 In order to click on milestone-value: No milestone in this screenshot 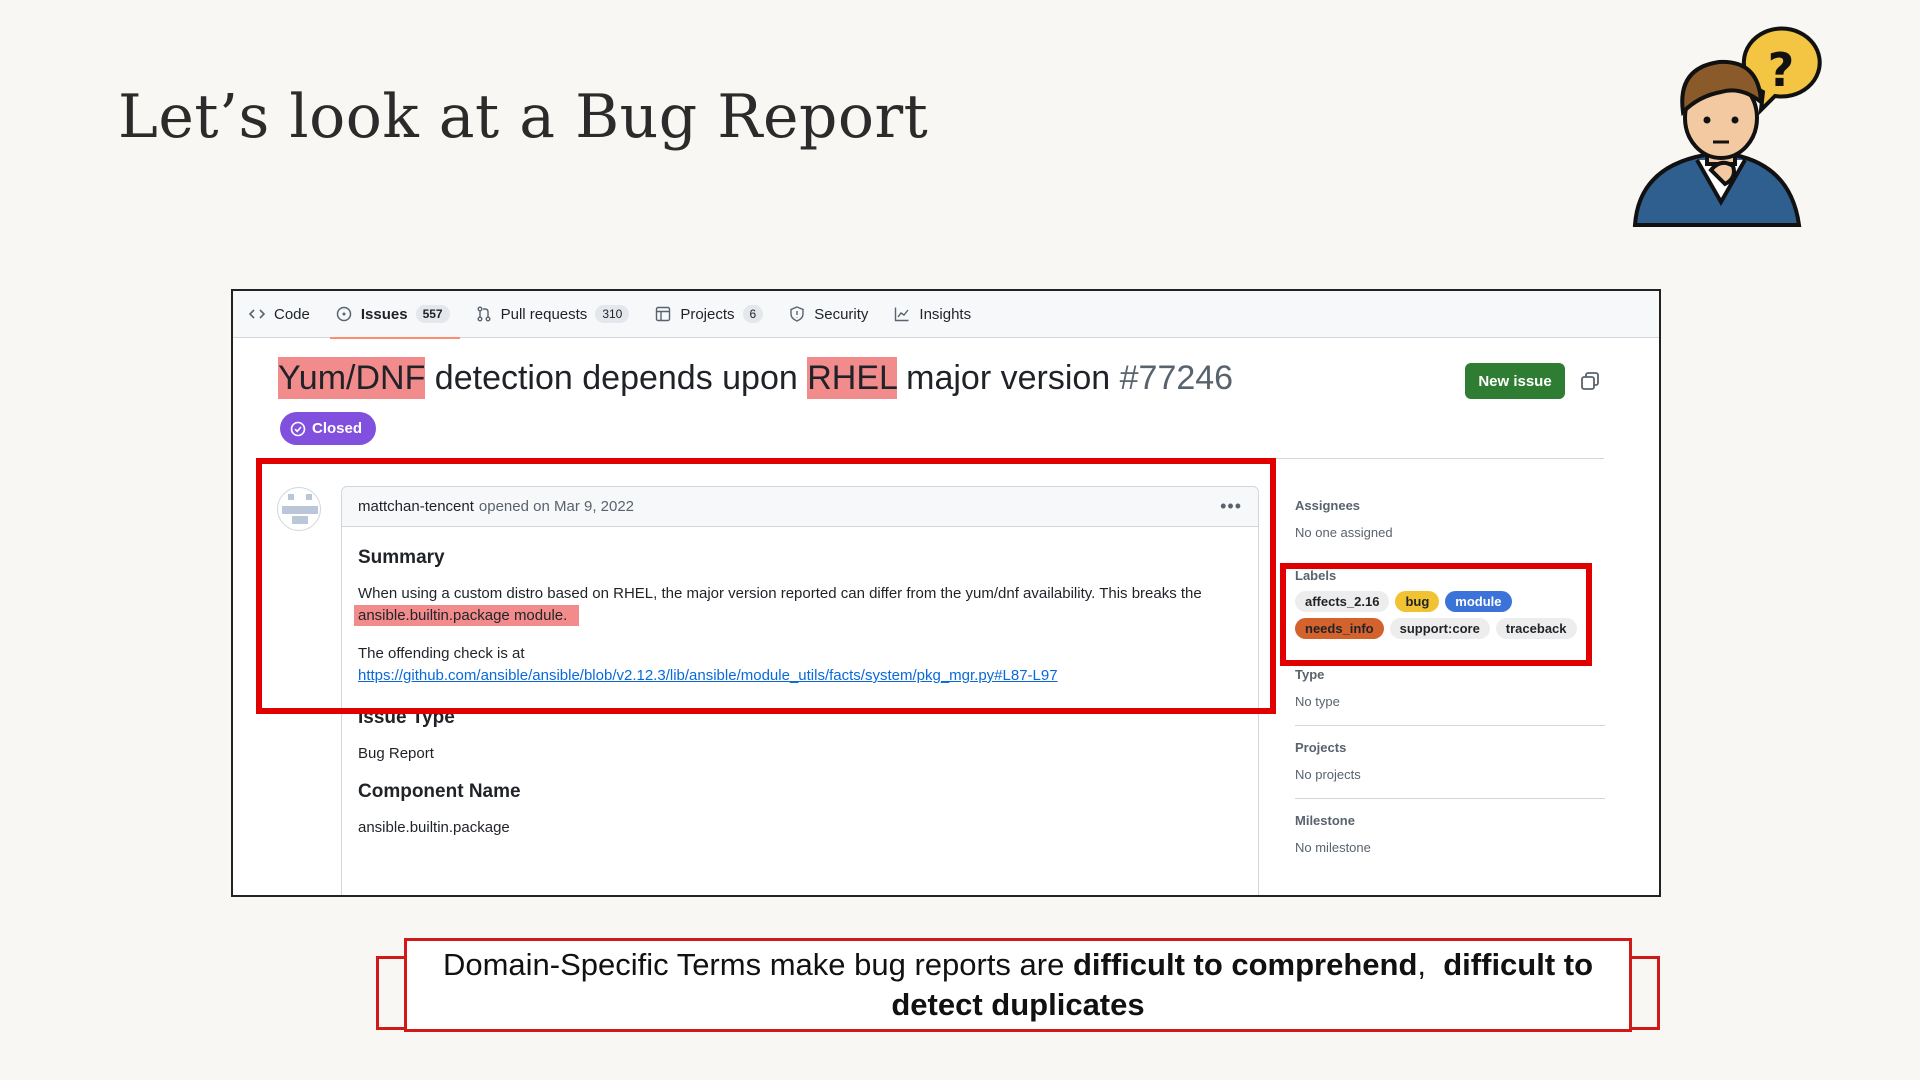, I will do `click(1333, 847)`.